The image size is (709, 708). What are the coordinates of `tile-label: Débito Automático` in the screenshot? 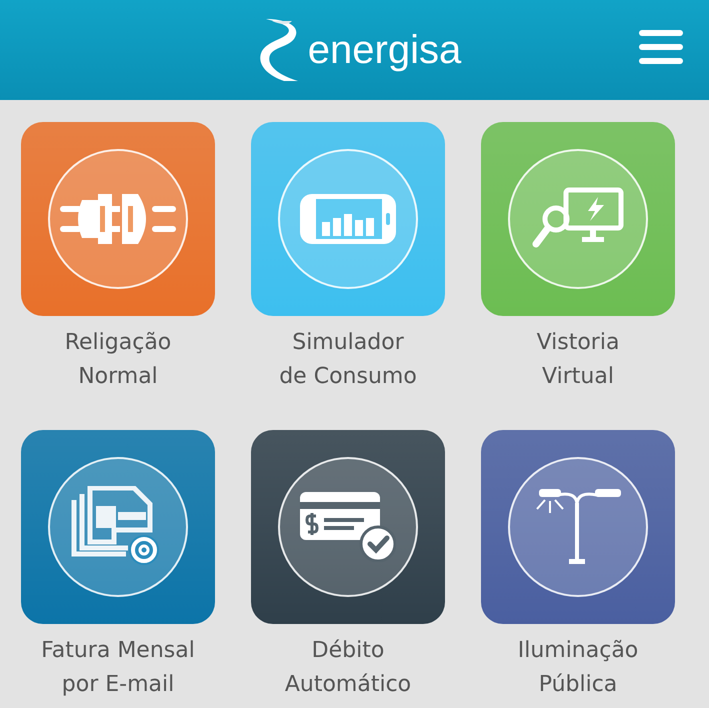 It's located at (348, 668).